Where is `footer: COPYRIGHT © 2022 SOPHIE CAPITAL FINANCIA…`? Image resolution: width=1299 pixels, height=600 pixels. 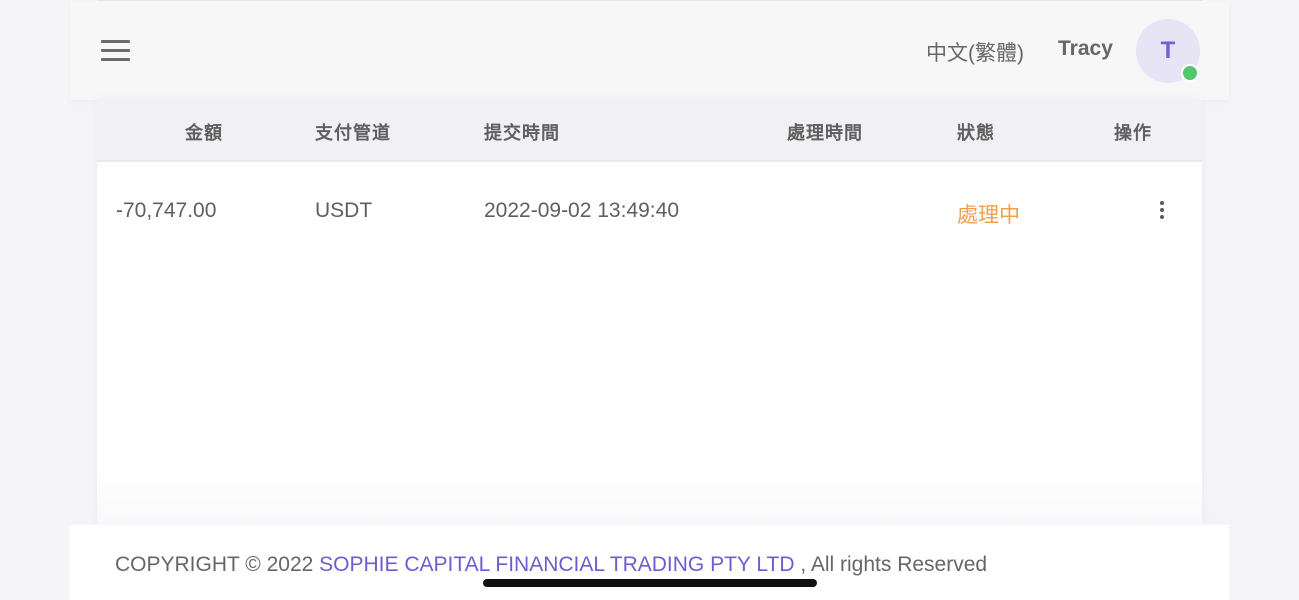 footer: COPYRIGHT © 2022 SOPHIE CAPITAL FINANCIA… is located at coordinates (649, 562).